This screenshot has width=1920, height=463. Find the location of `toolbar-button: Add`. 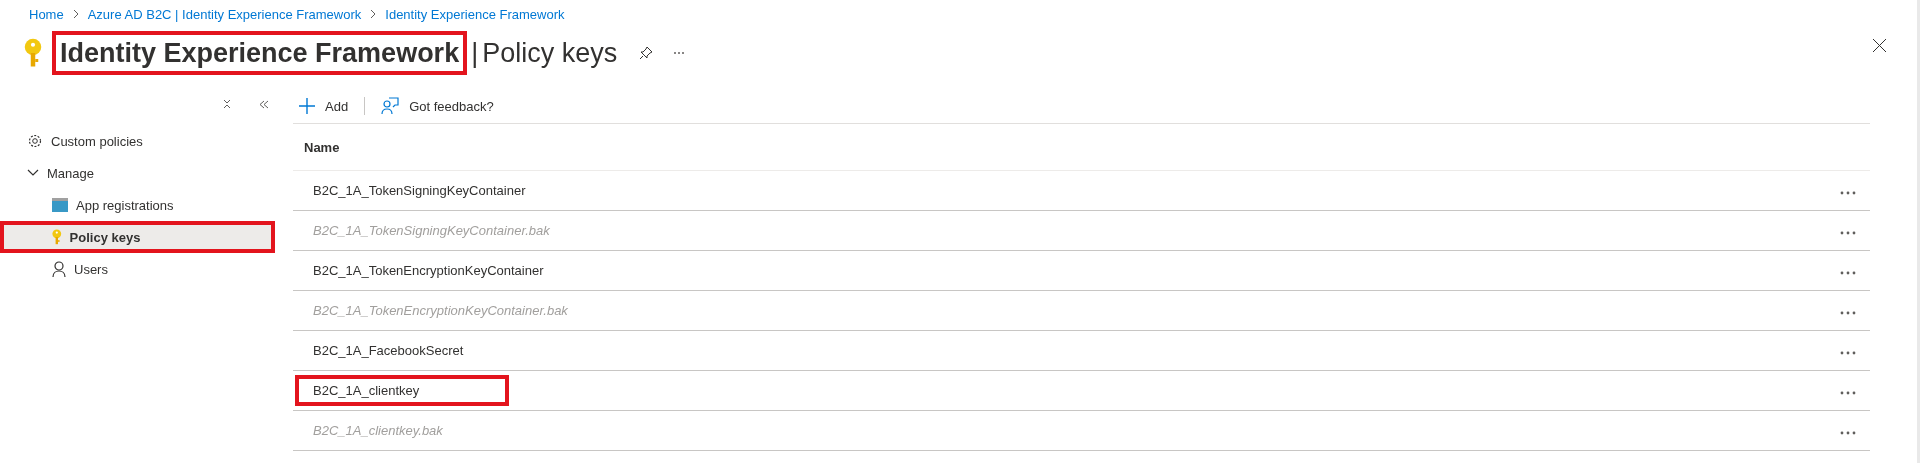

toolbar-button: Add is located at coordinates (324, 106).